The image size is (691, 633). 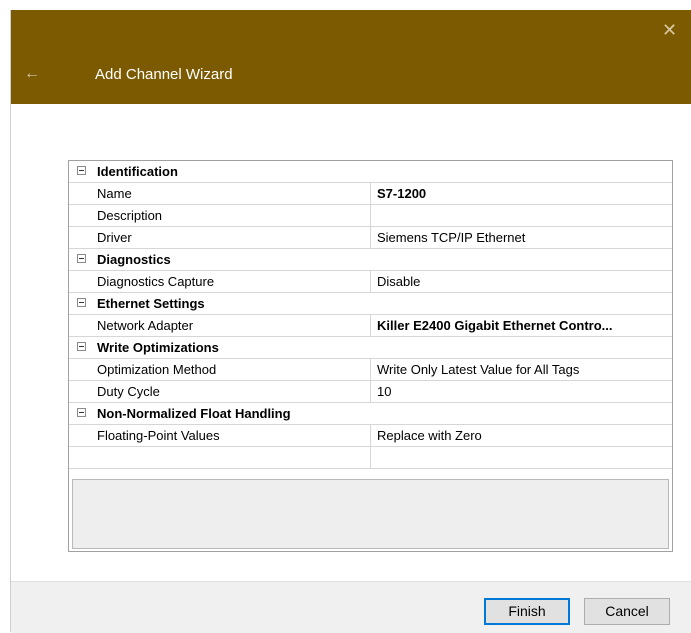 I want to click on cancel-button: Cancel, so click(x=627, y=611).